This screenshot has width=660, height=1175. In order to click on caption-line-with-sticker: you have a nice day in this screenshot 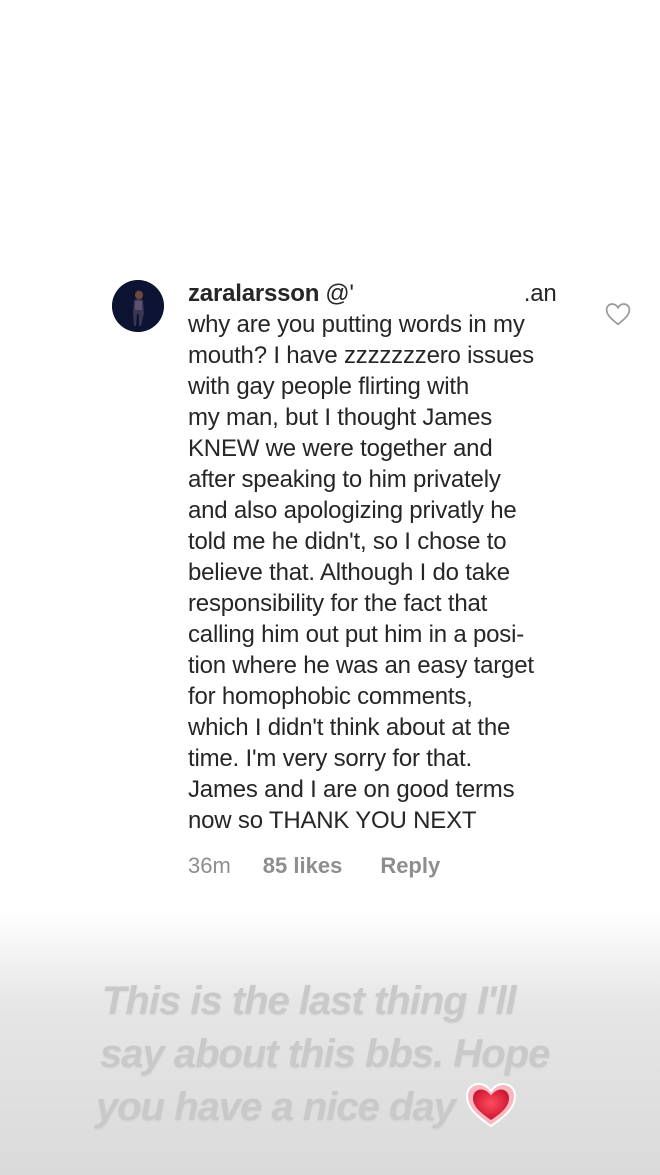, I will do `click(356, 1107)`.